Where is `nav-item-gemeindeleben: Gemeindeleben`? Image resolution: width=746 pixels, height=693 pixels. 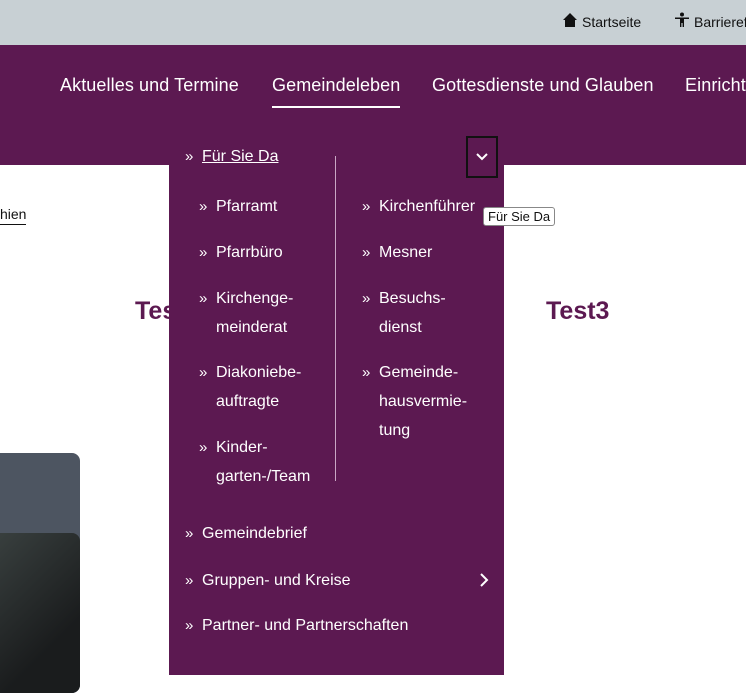
nav-item-gemeindeleben: Gemeindeleben is located at coordinates (336, 91).